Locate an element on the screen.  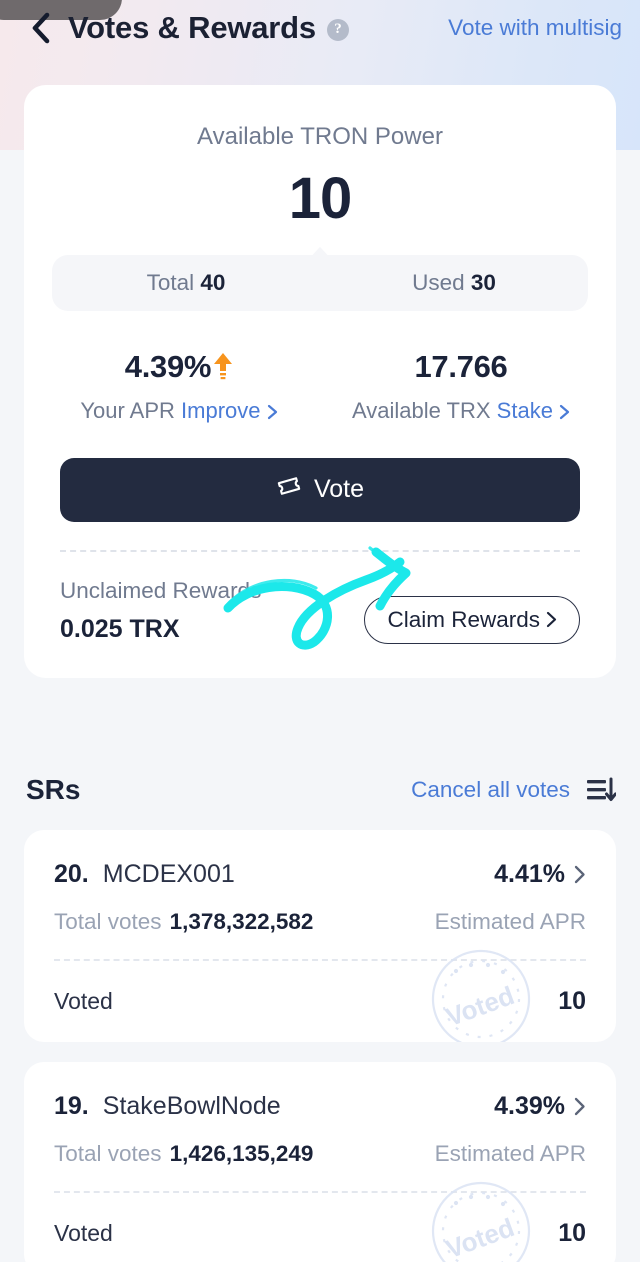
sr-identity-row: 19. StakeBowlNode 4.39% is located at coordinates (320, 1106).